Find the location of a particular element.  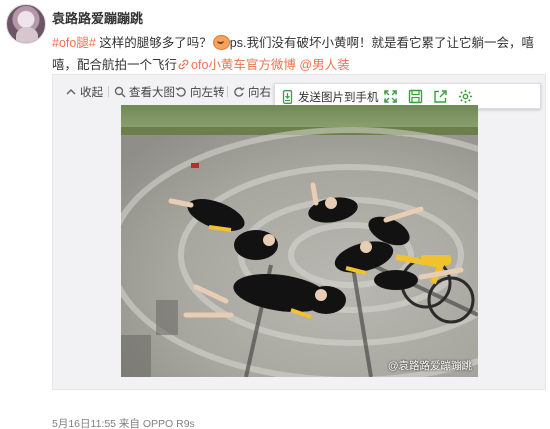

rotate-left-icon is located at coordinates (180, 92).